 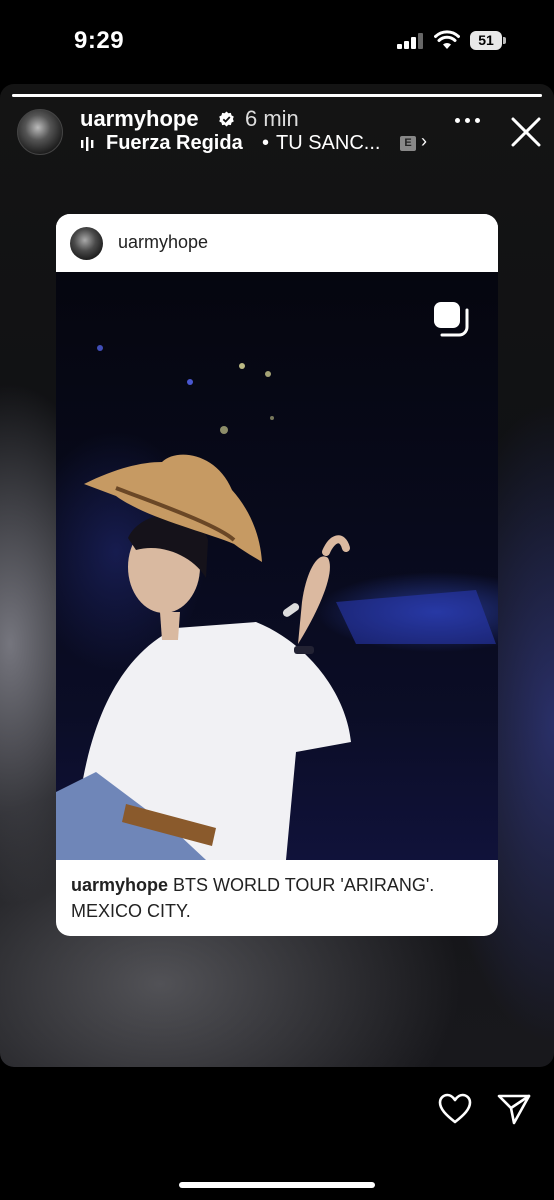 I want to click on status-bar: 9:29 51, so click(x=277, y=42).